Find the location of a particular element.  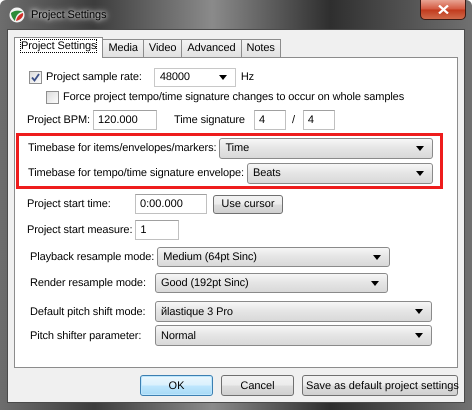

field-label: Project start measure: is located at coordinates (80, 230).